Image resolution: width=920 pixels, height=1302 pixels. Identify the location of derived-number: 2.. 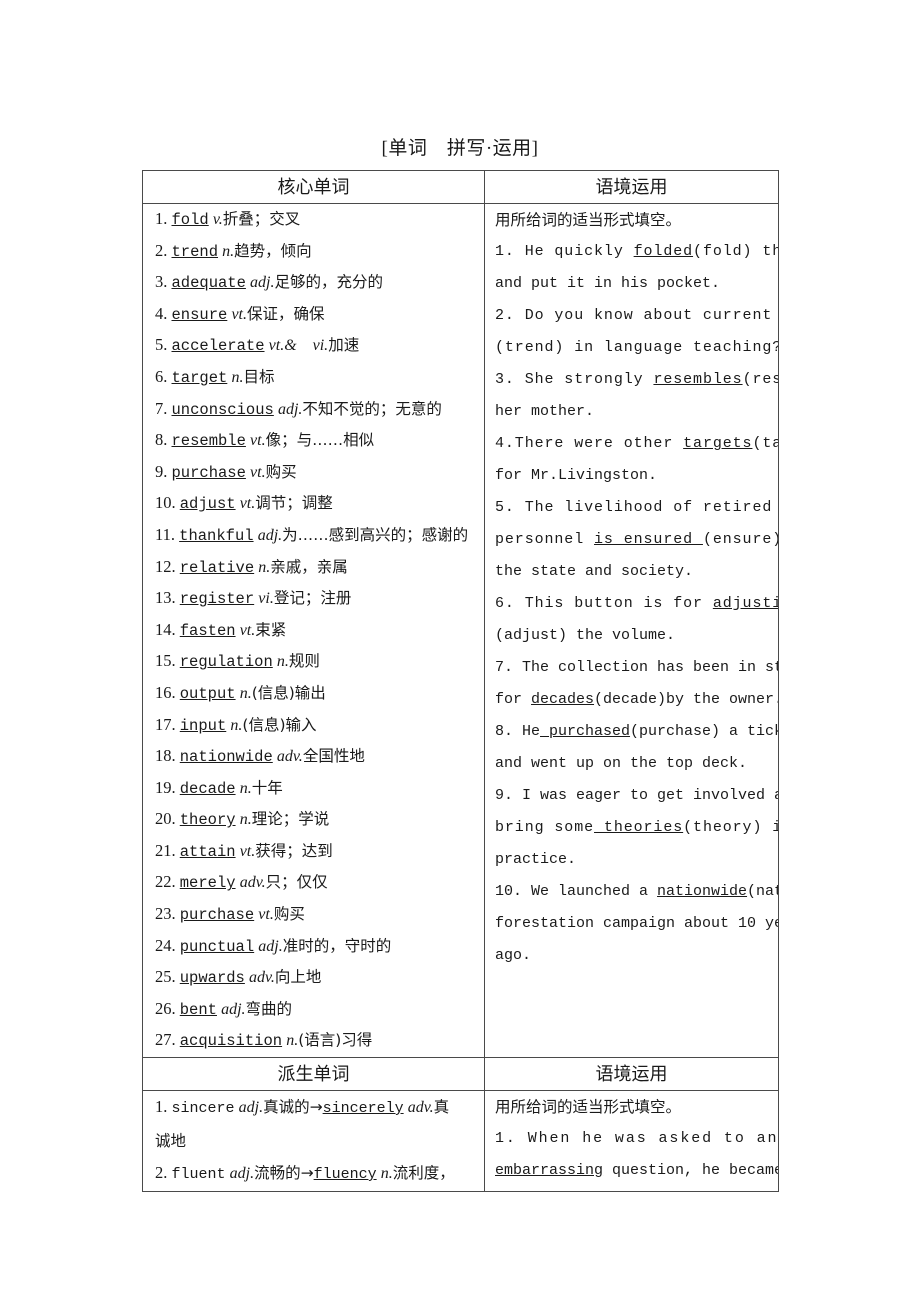
(163, 1173).